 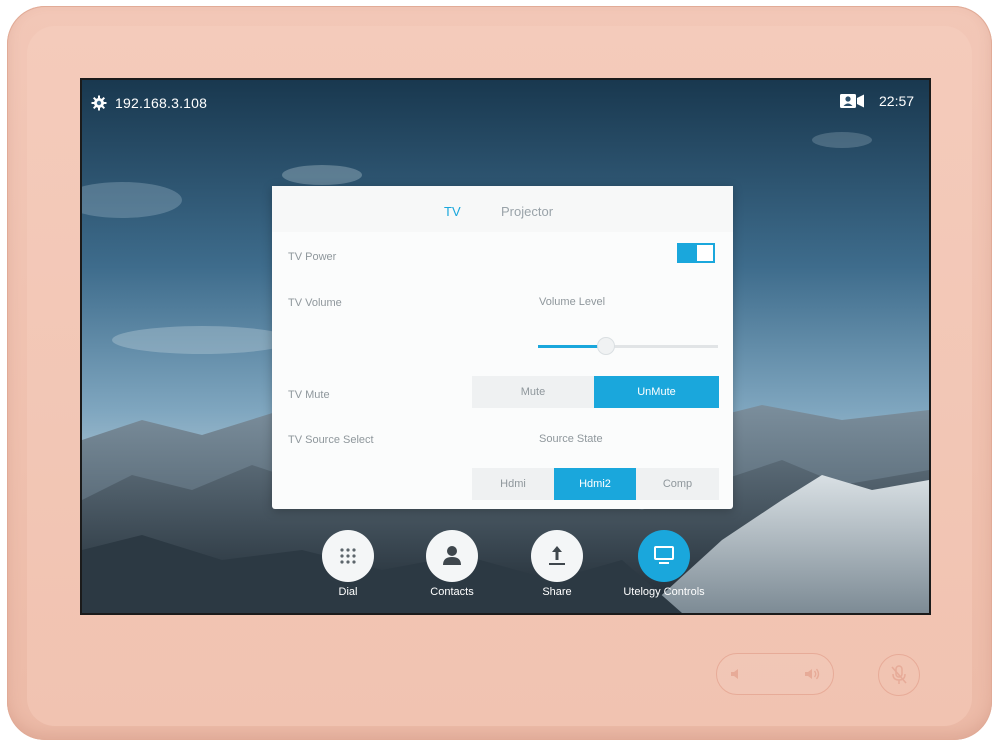 I want to click on ip-address: 192.168.3.108, so click(x=161, y=103).